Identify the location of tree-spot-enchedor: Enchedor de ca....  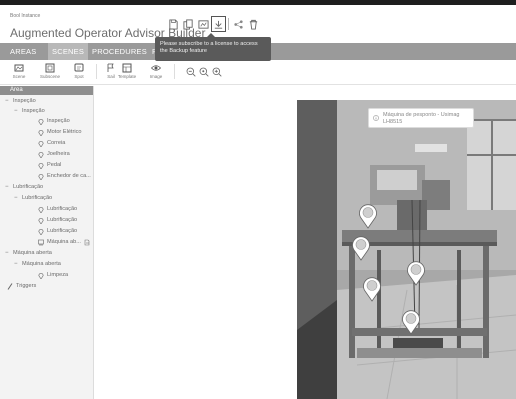
(64, 176).